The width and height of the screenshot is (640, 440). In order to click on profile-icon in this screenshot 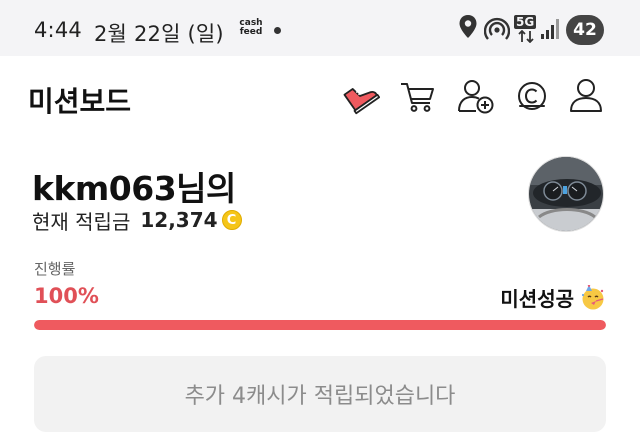, I will do `click(586, 96)`.